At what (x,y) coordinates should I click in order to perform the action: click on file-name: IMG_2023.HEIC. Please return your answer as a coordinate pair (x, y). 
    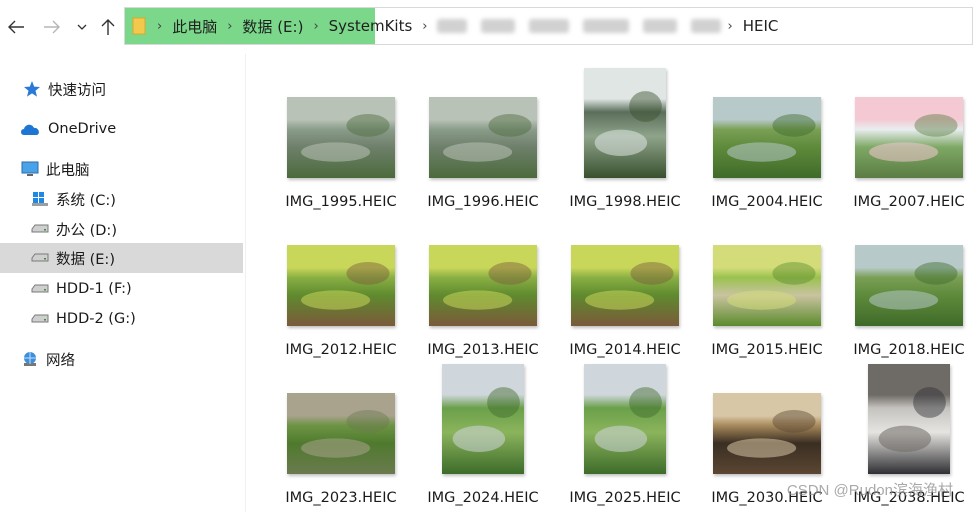
    Looking at the image, I should click on (341, 498).